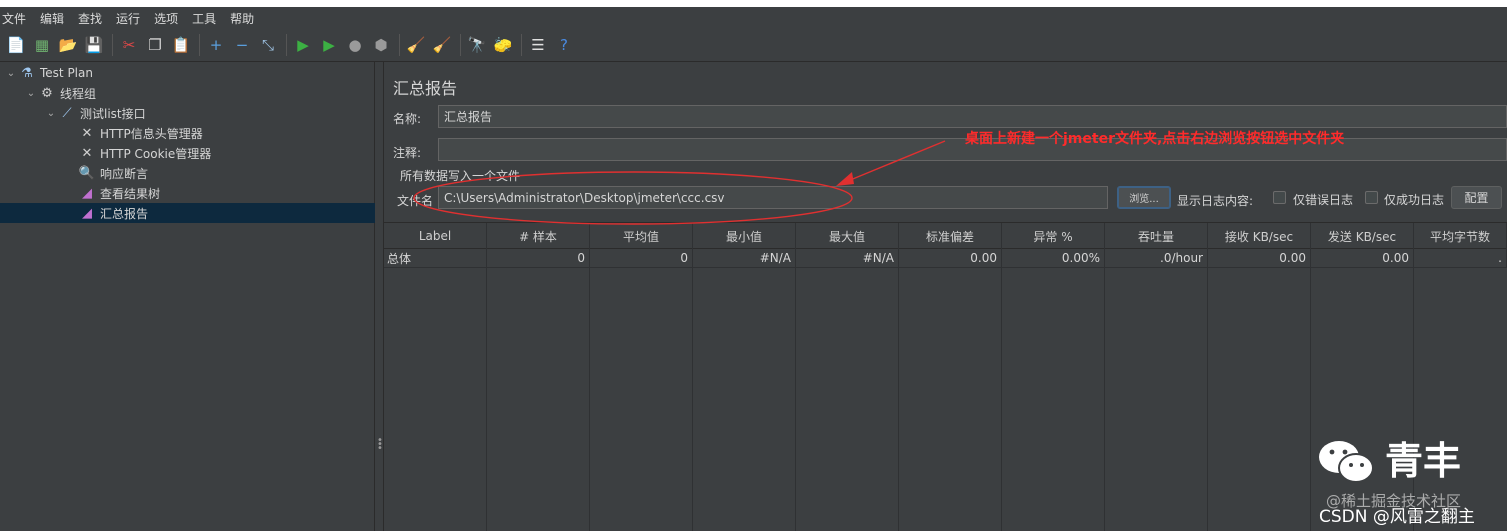 The width and height of the screenshot is (1507, 531). Describe the element at coordinates (381, 45) in the screenshot. I see `shutdown-icon: ⬢` at that location.